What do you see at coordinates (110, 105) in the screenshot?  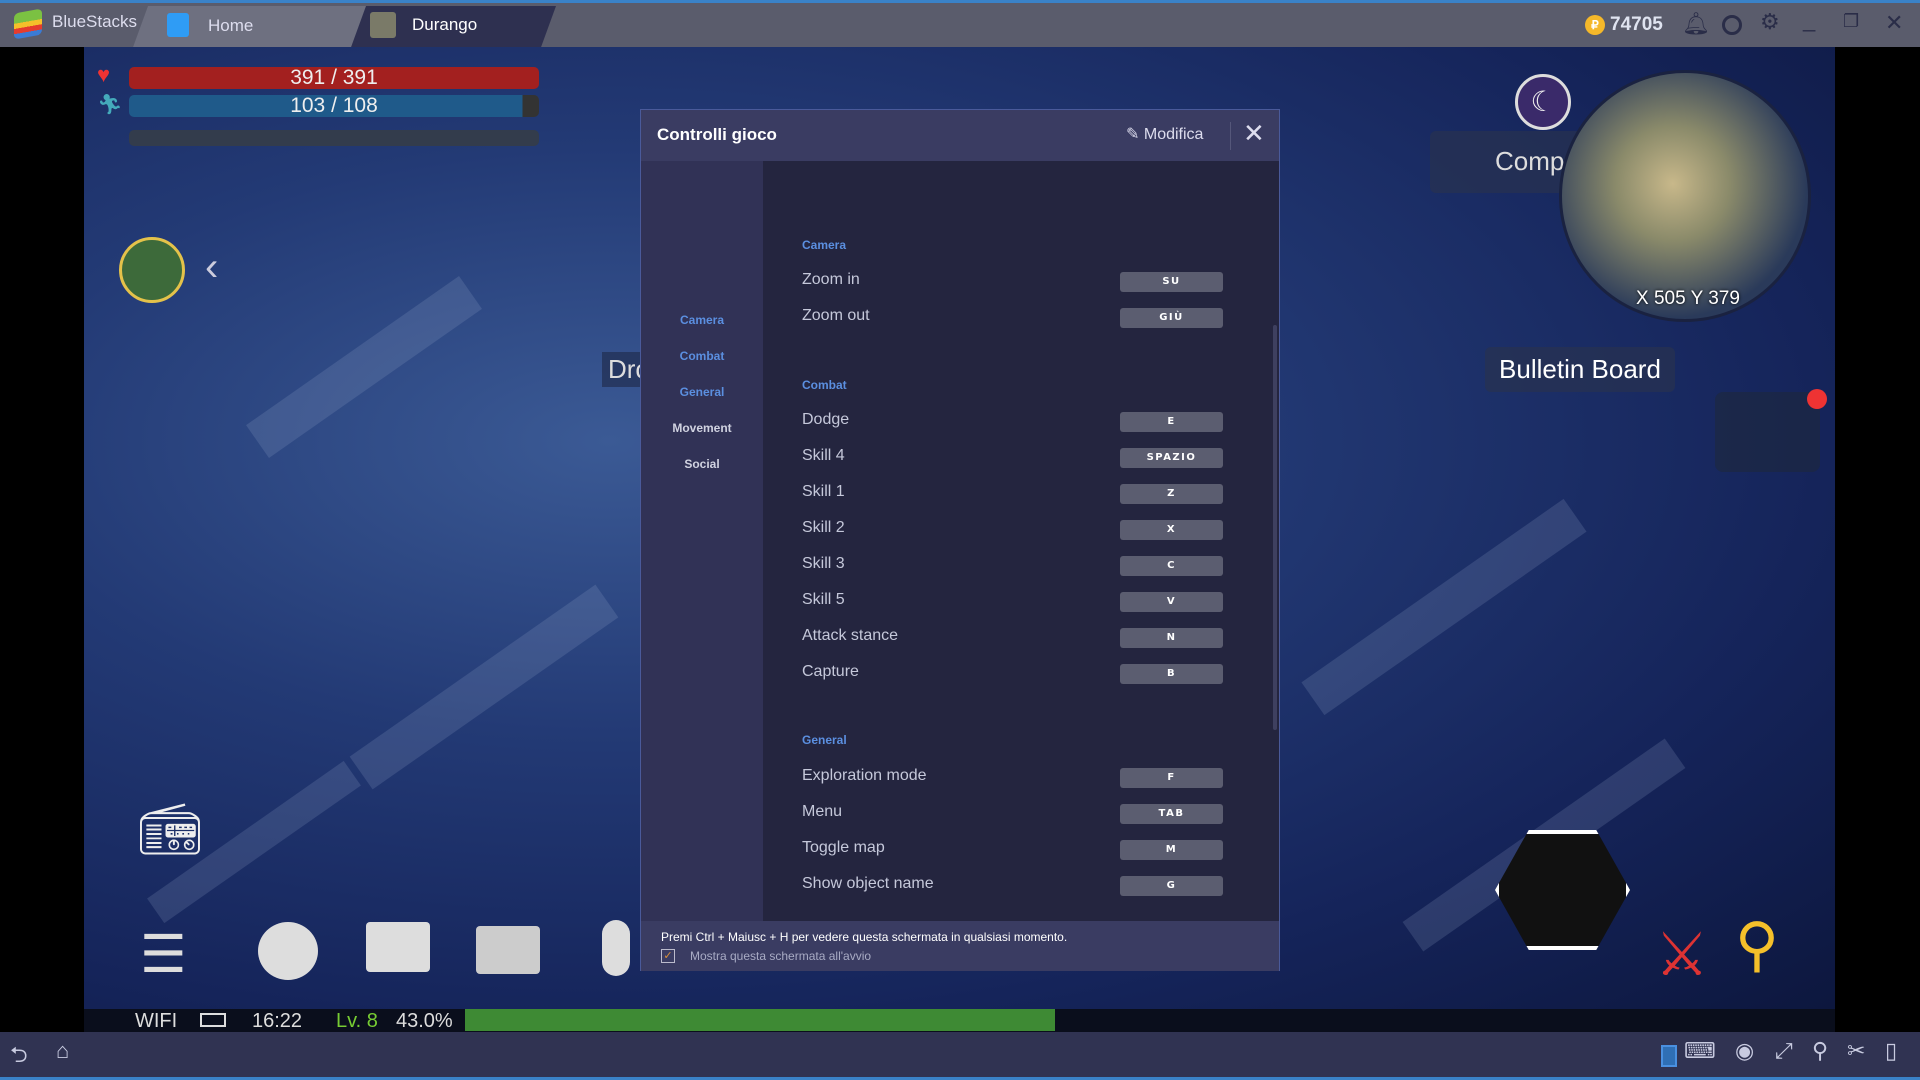 I see `stamina-icon: 🏃︎` at bounding box center [110, 105].